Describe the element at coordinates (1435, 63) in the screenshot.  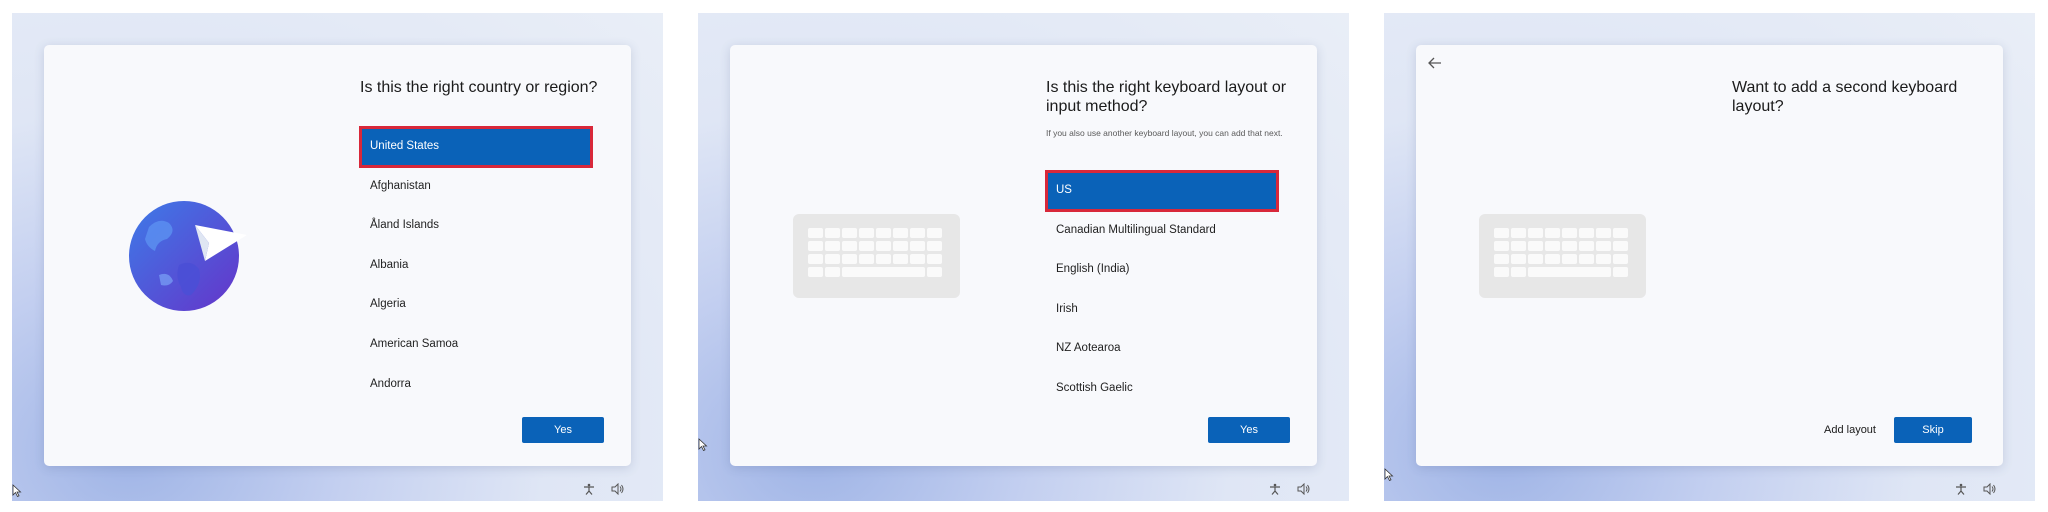
I see `back-arrow-icon` at that location.